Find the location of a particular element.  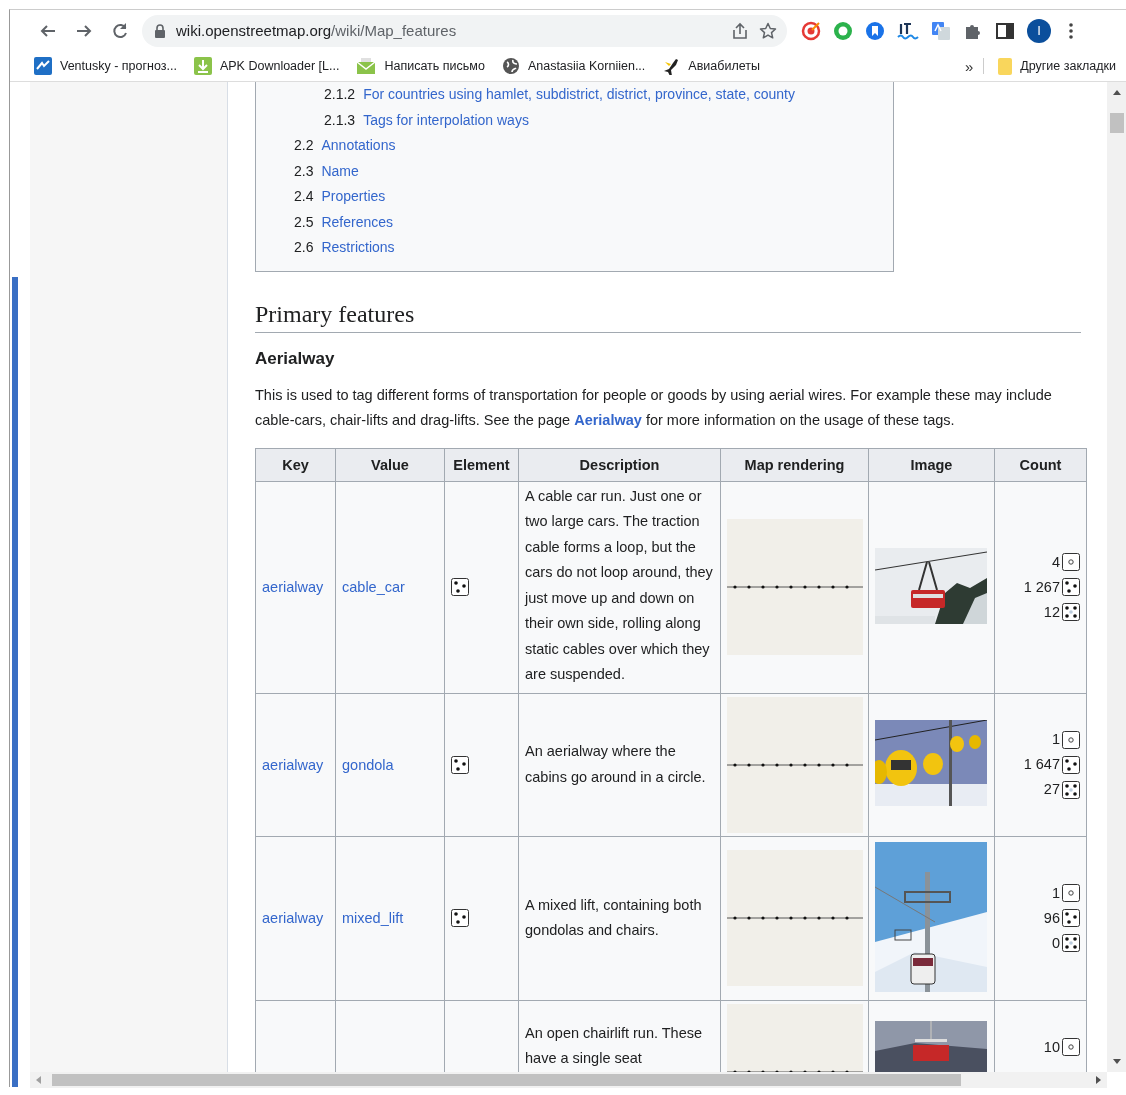

intro-paragraph: This is used to tag different forms of transportation for people or goods by using aerial wires. For example these may include cable-cars, chair-lifts and drag-lifts. See the page Aerialway for more information on the usage of these tags. is located at coordinates (654, 407).